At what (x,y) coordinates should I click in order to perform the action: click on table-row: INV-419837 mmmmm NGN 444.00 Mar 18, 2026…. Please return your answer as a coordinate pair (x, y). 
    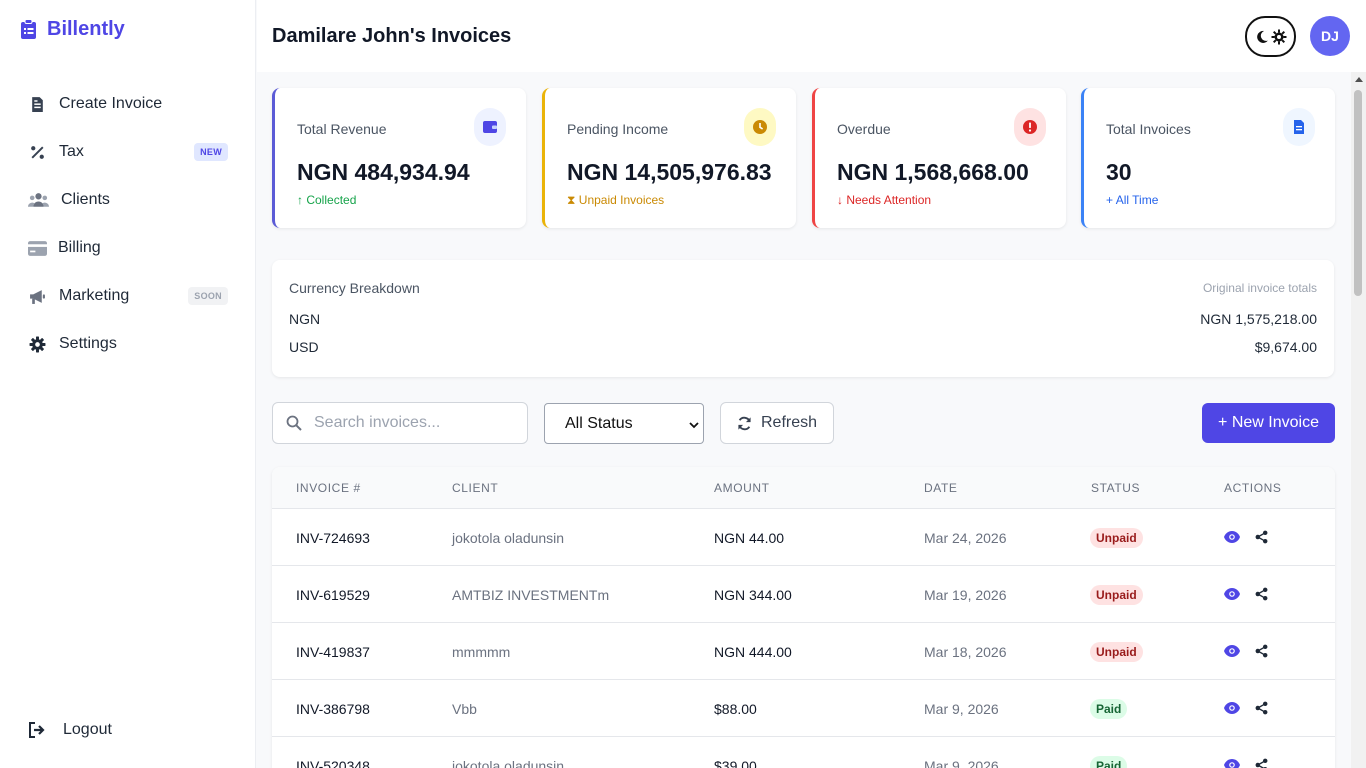
    Looking at the image, I should click on (803, 651).